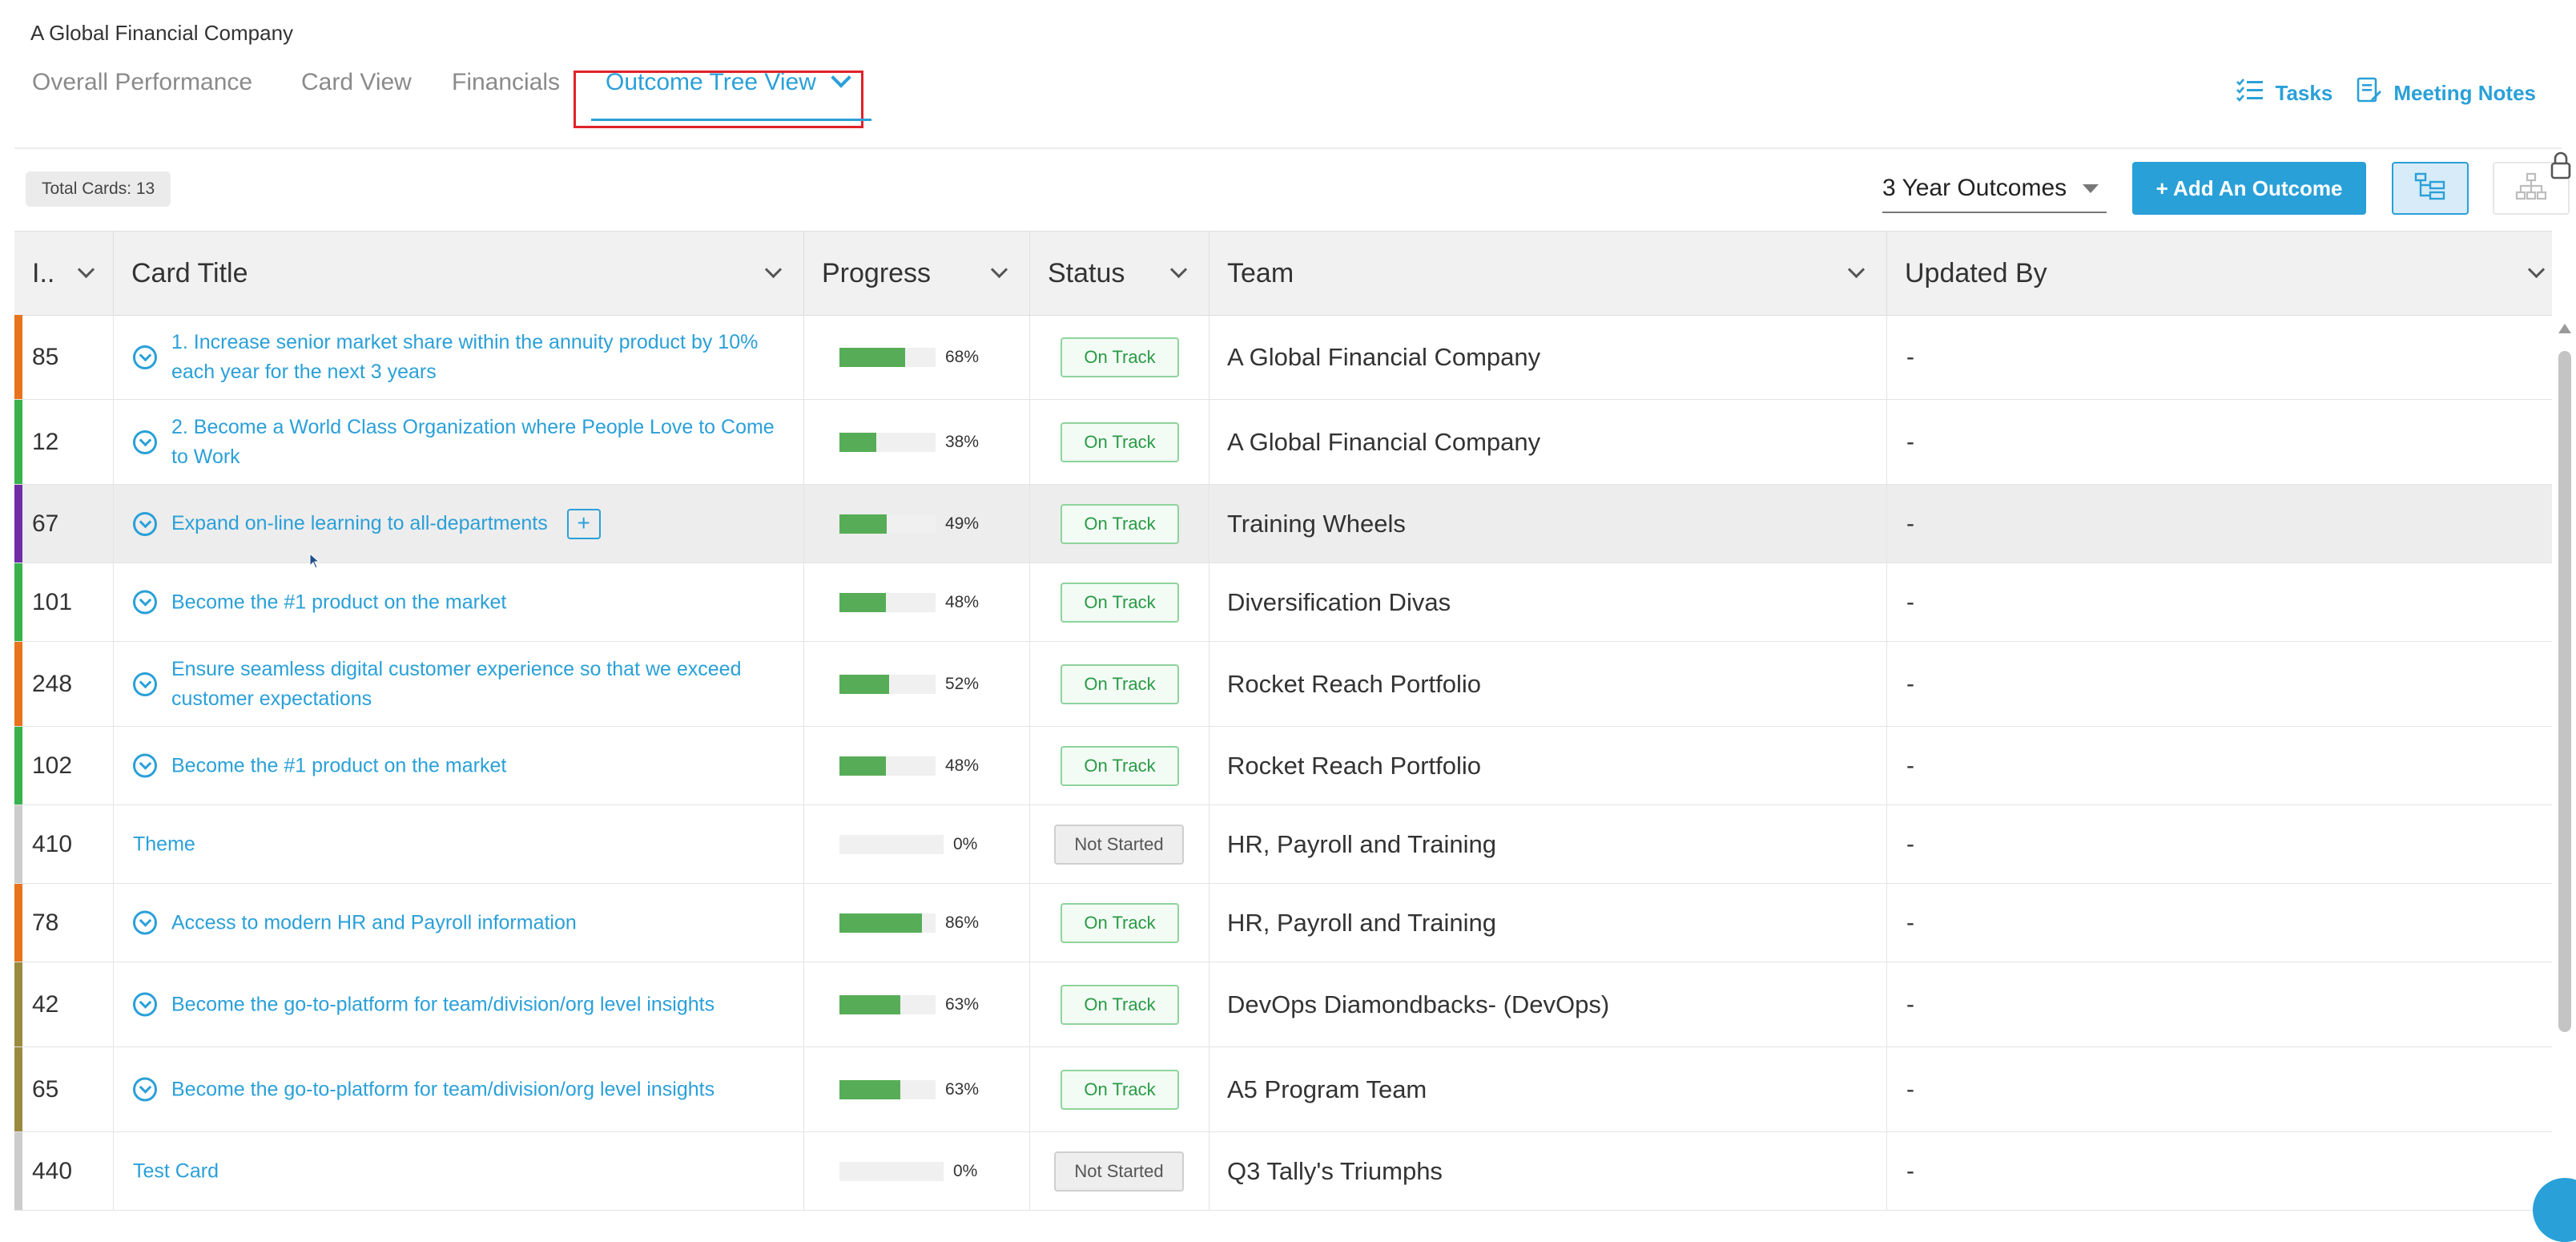 Image resolution: width=2576 pixels, height=1242 pixels. Describe the element at coordinates (583, 523) in the screenshot. I see `add-child-button: +` at that location.